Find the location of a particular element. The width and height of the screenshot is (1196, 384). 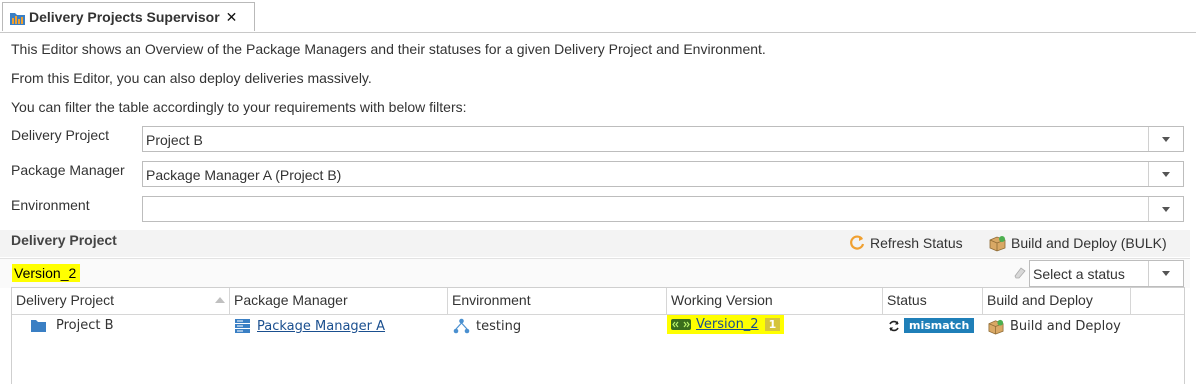

section-title: Delivery Project is located at coordinates (64, 240).